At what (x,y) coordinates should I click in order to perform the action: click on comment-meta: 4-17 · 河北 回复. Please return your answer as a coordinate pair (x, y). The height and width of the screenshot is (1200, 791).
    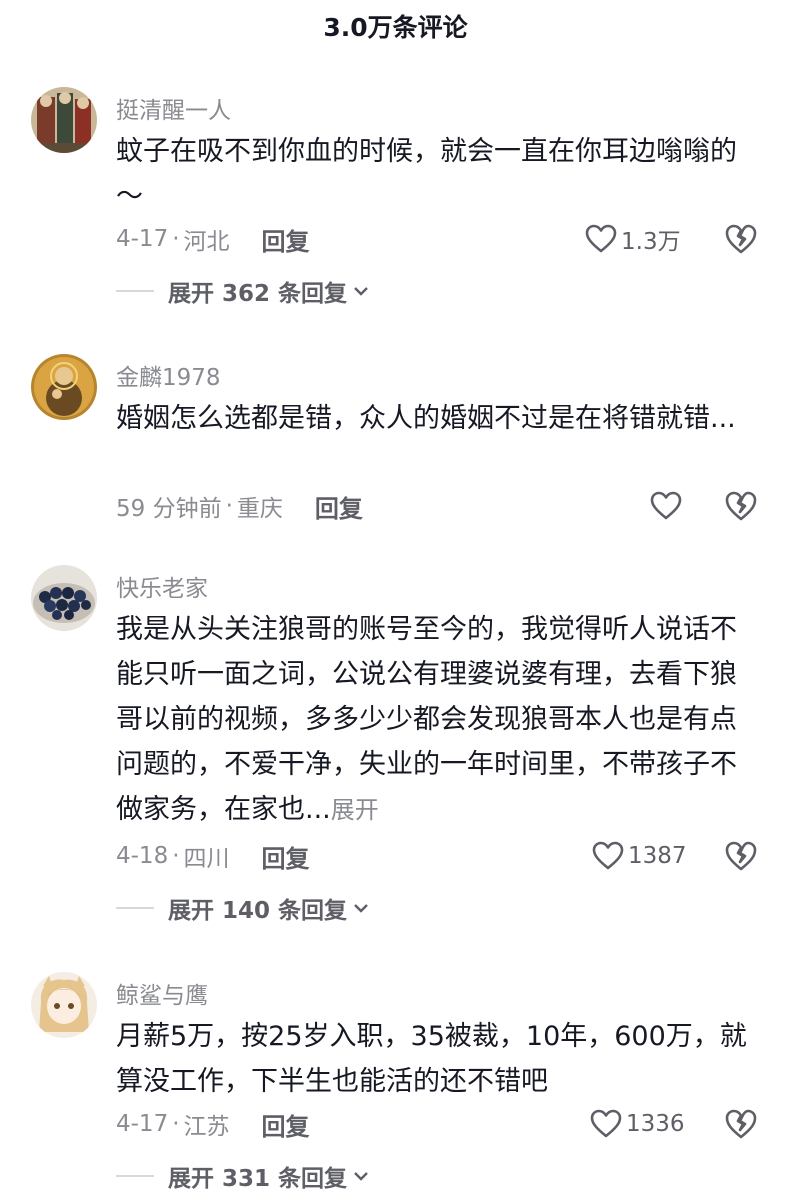
    Looking at the image, I should click on (213, 239).